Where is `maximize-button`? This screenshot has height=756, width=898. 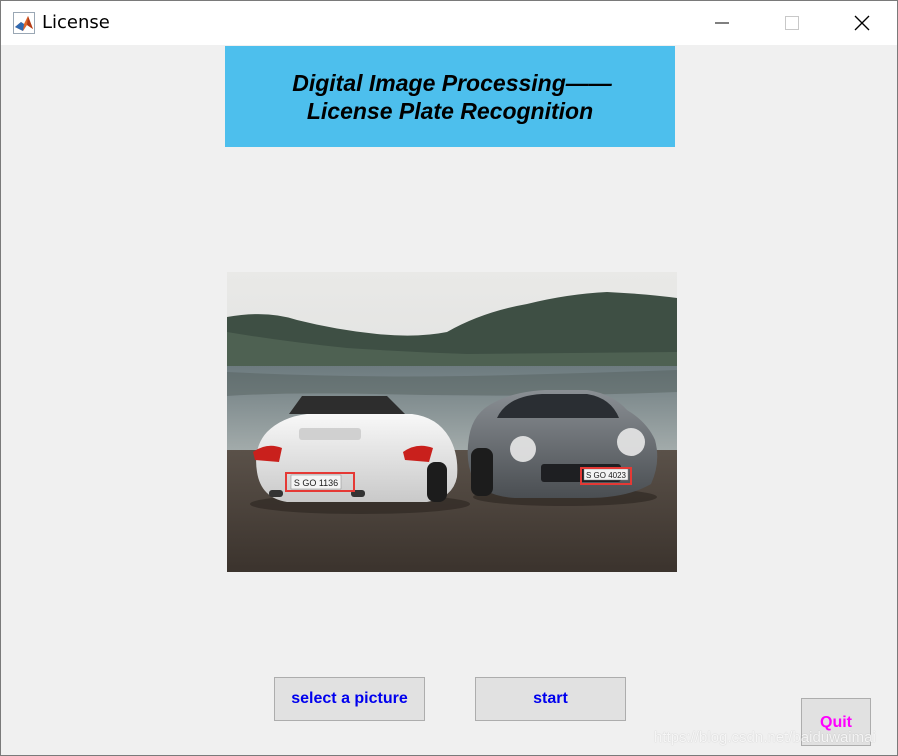 maximize-button is located at coordinates (792, 23).